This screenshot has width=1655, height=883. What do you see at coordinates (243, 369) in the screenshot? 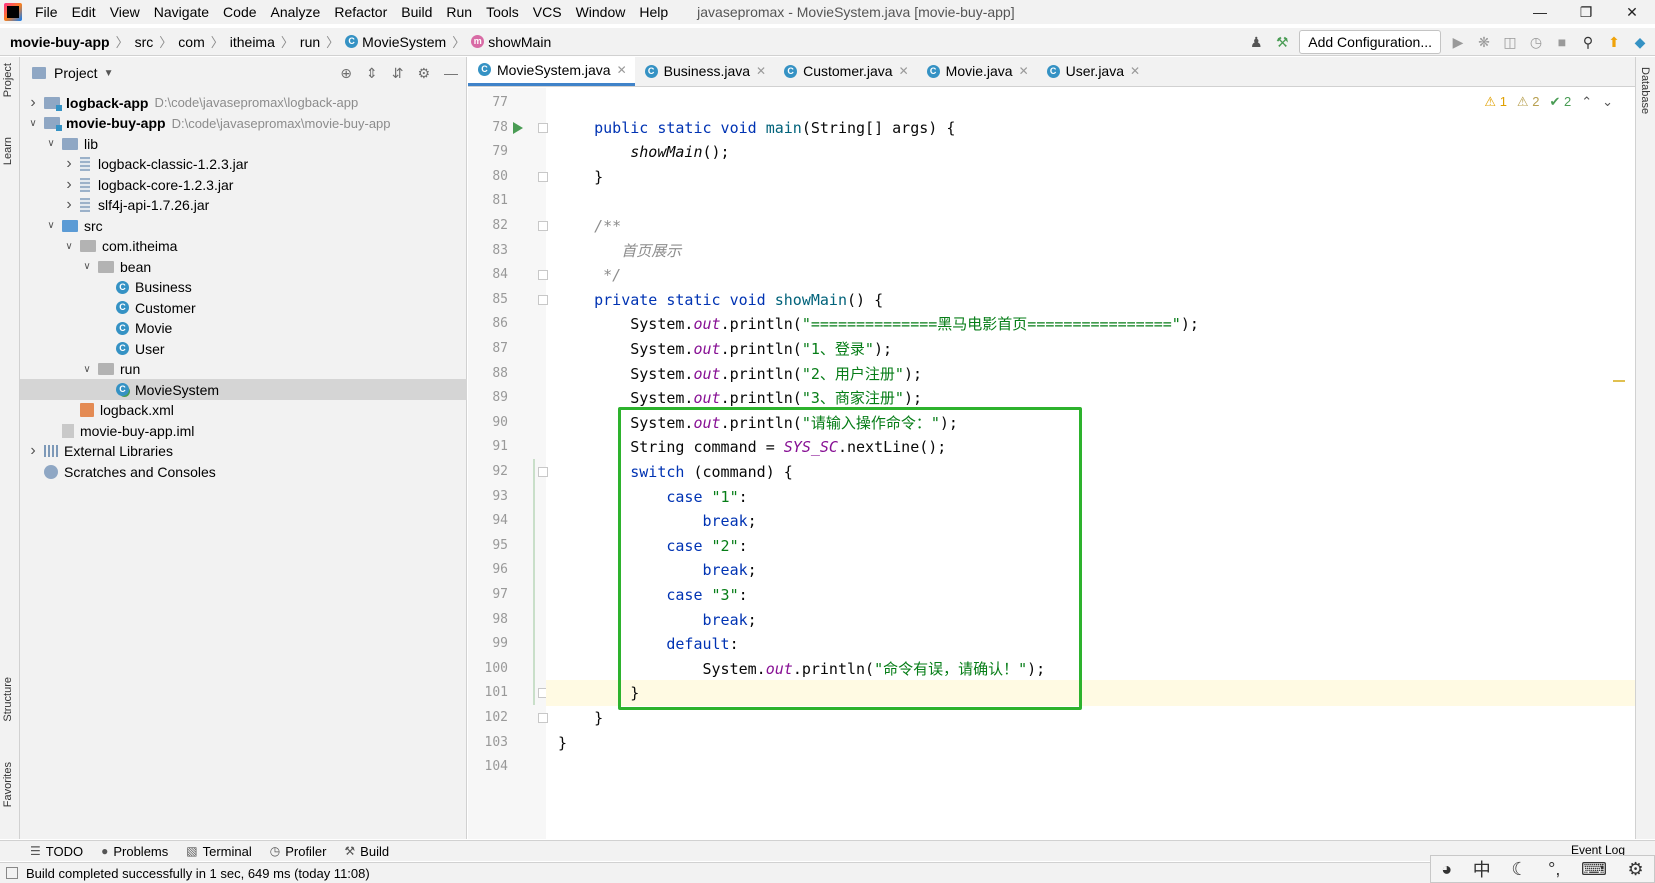
I see `tree-item: ∨ run` at bounding box center [243, 369].